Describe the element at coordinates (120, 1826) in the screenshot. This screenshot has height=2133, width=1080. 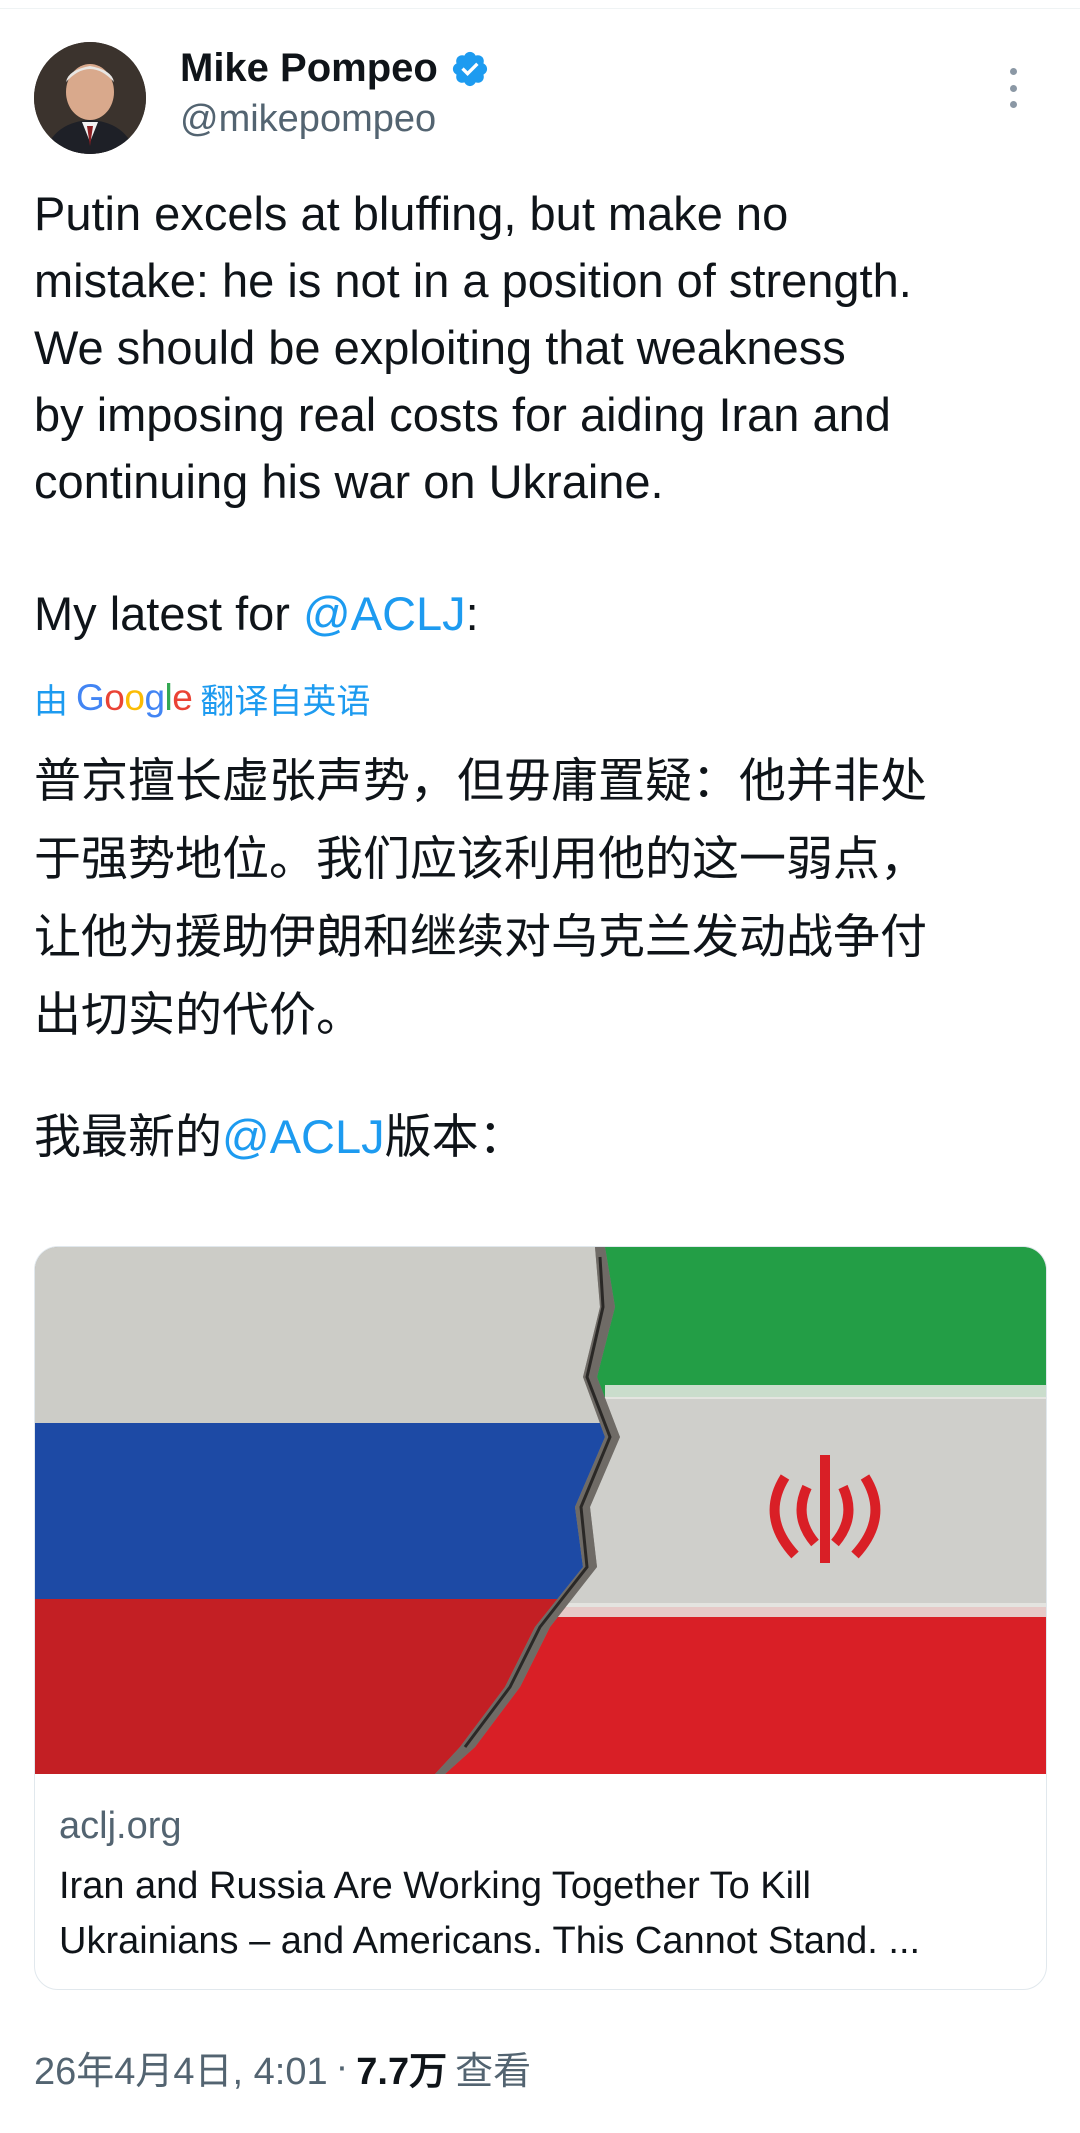
I see `card-domain: aclj.org` at that location.